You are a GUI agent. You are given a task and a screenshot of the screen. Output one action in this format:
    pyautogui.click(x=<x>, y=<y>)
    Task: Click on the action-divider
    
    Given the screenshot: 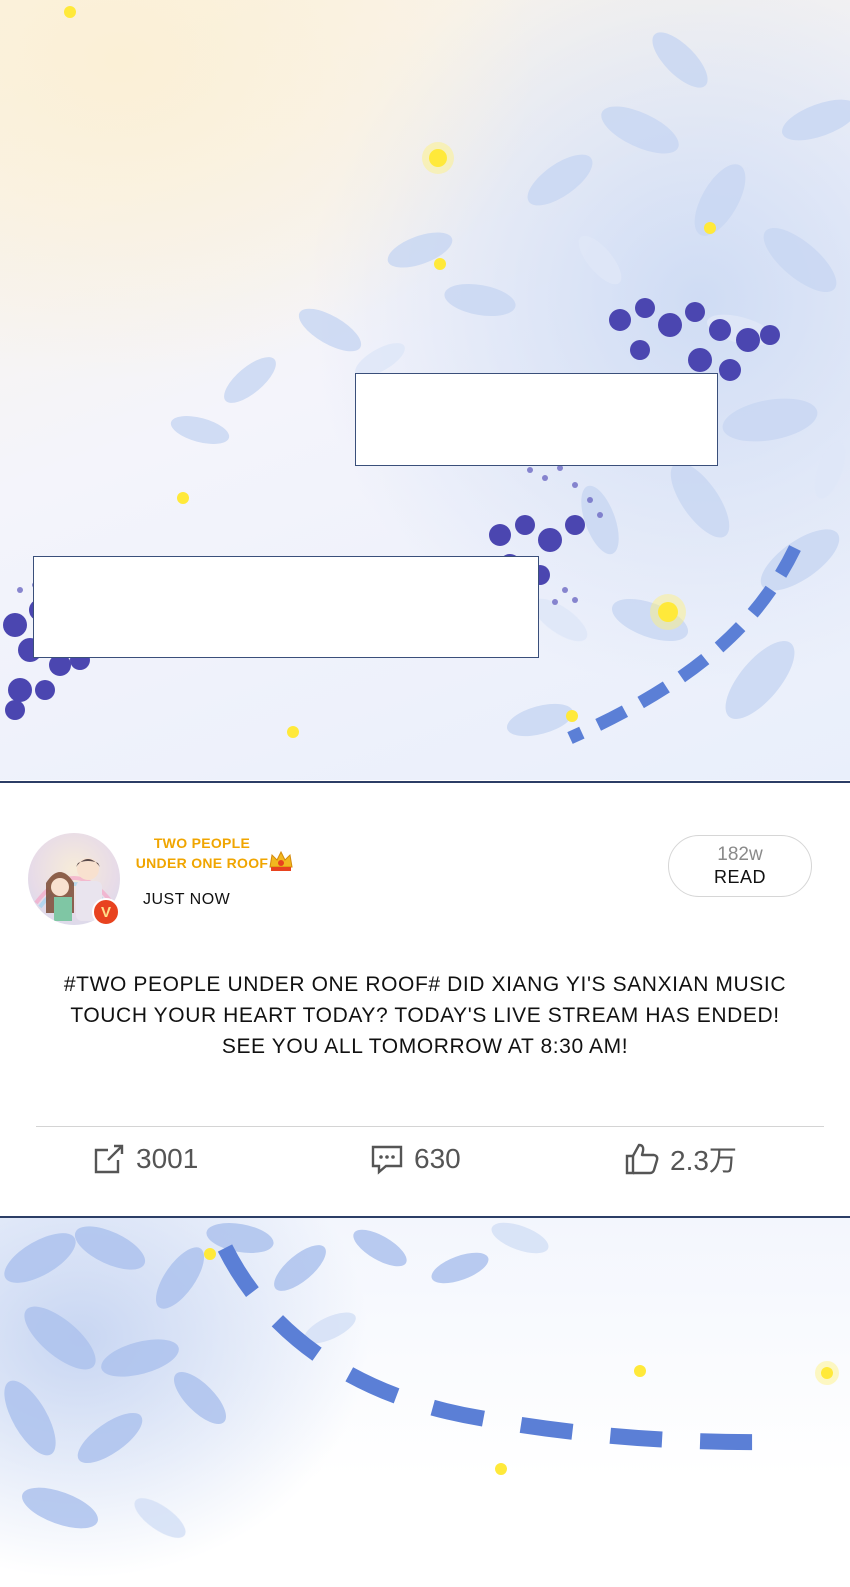 What is the action you would take?
    pyautogui.click(x=430, y=1126)
    